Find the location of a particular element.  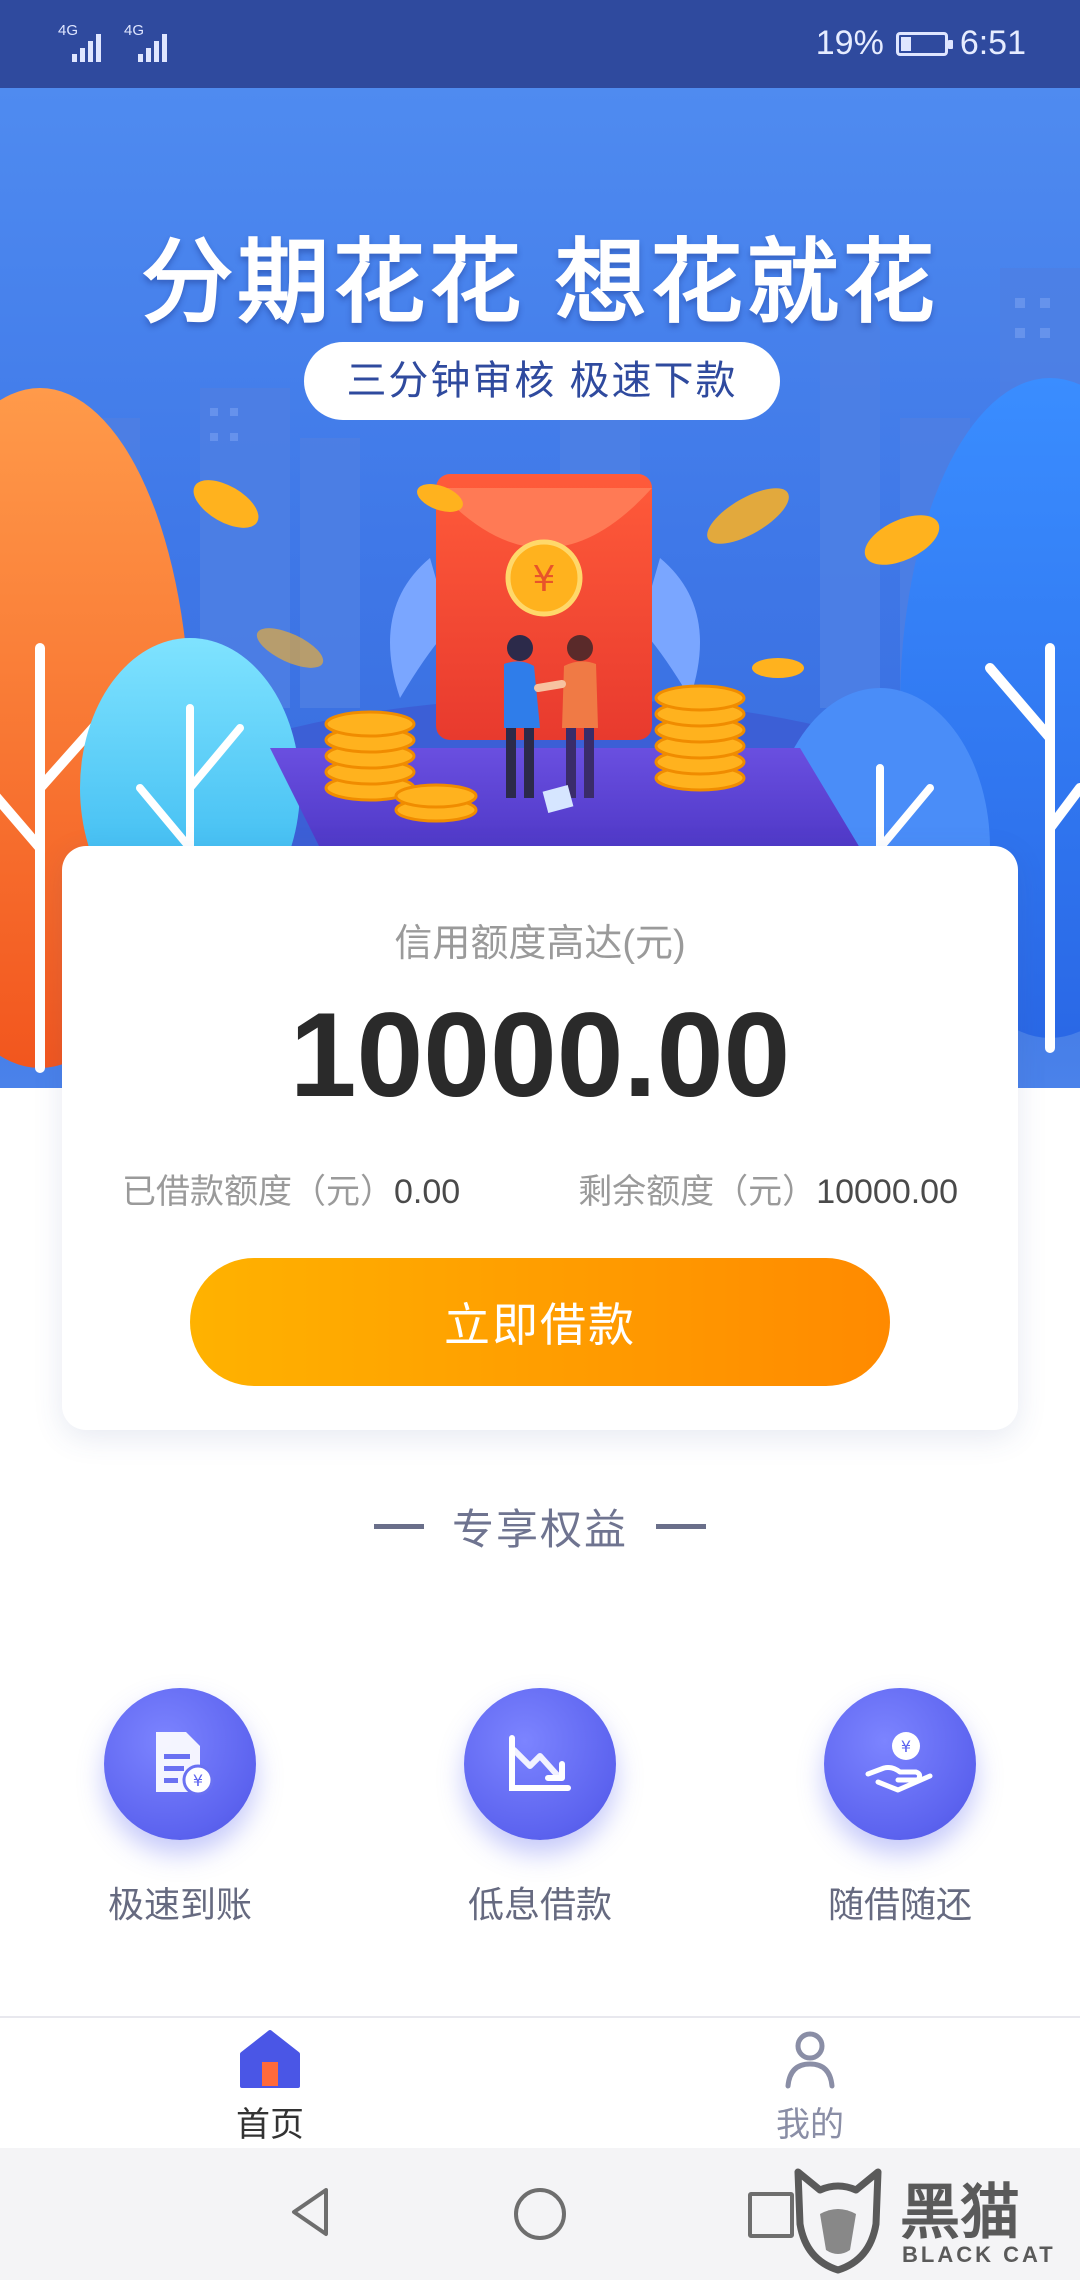

black-cat-logo-icon is located at coordinates (838, 2221).